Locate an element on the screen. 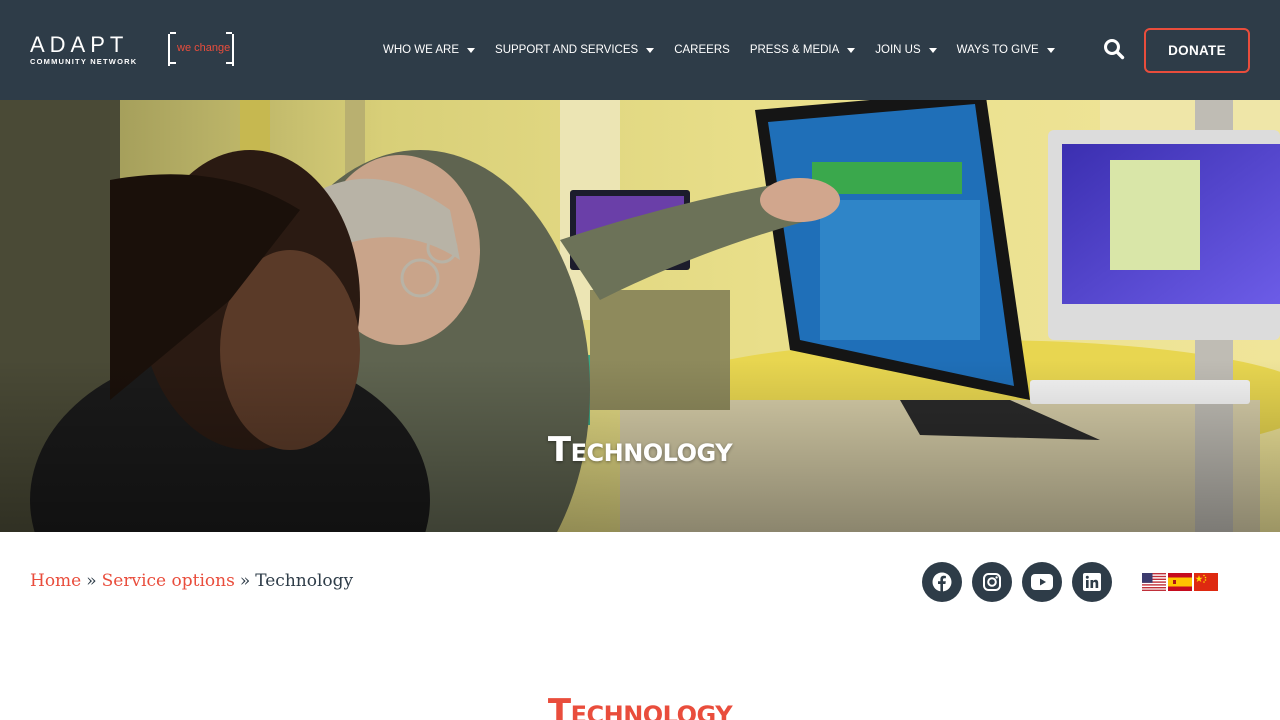 The image size is (1280, 720). nav-support-and-services: SUPPORT AND SERVICES is located at coordinates (575, 50).